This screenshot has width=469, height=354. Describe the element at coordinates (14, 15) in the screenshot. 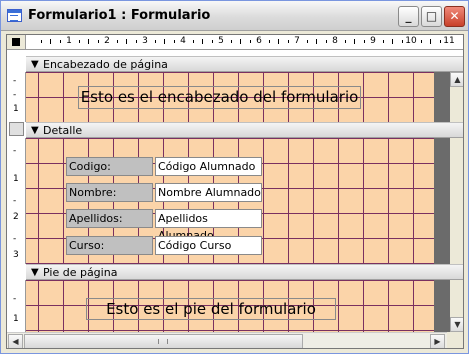

I see `form-icon` at that location.